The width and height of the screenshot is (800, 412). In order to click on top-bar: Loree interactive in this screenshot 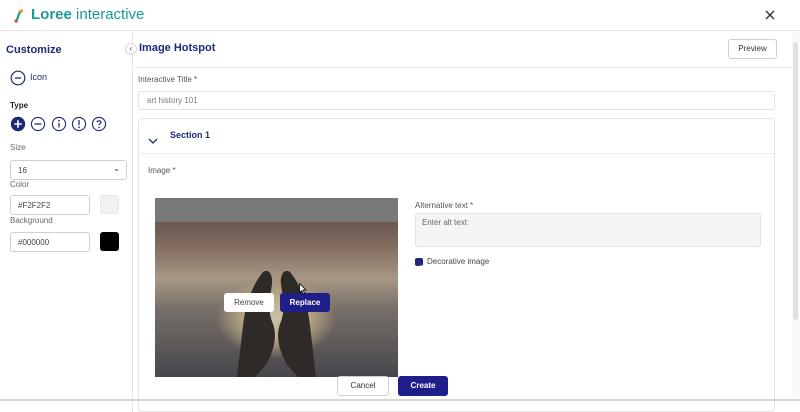, I will do `click(400, 15)`.